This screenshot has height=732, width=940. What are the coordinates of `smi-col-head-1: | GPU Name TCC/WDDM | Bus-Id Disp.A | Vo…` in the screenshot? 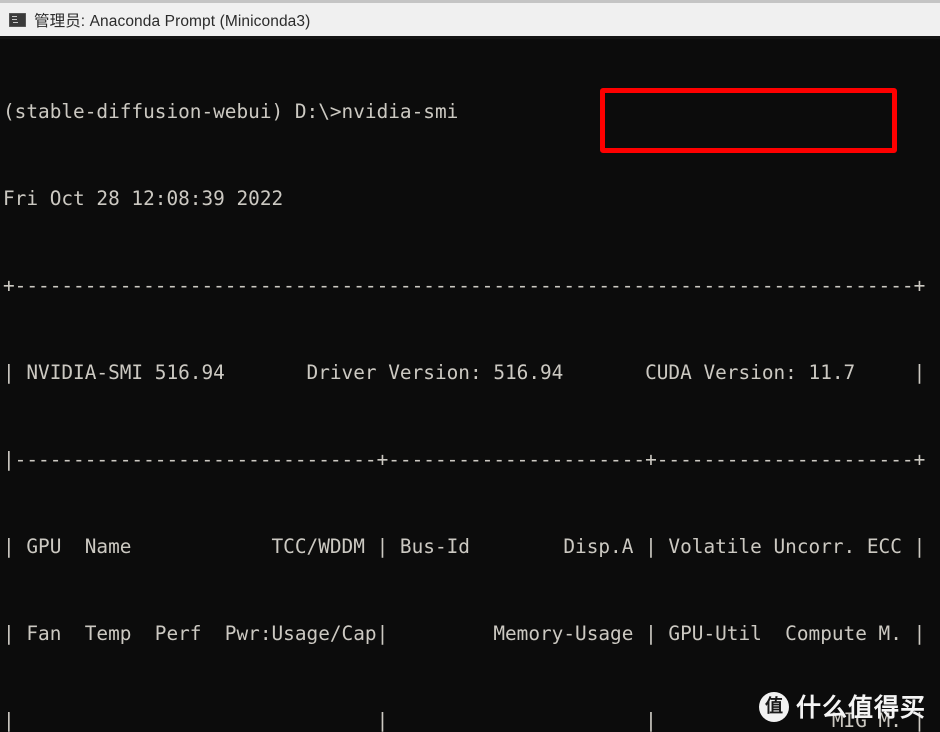 It's located at (464, 546).